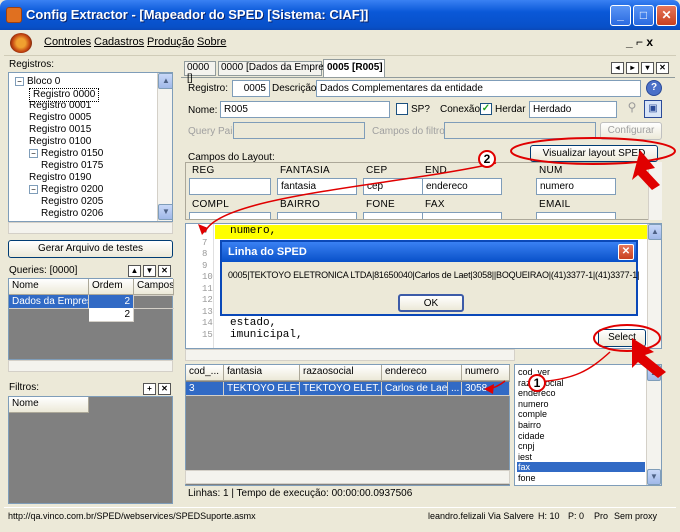 The image size is (680, 532). What do you see at coordinates (646, 170) in the screenshot?
I see `big-arrow-visualizar` at bounding box center [646, 170].